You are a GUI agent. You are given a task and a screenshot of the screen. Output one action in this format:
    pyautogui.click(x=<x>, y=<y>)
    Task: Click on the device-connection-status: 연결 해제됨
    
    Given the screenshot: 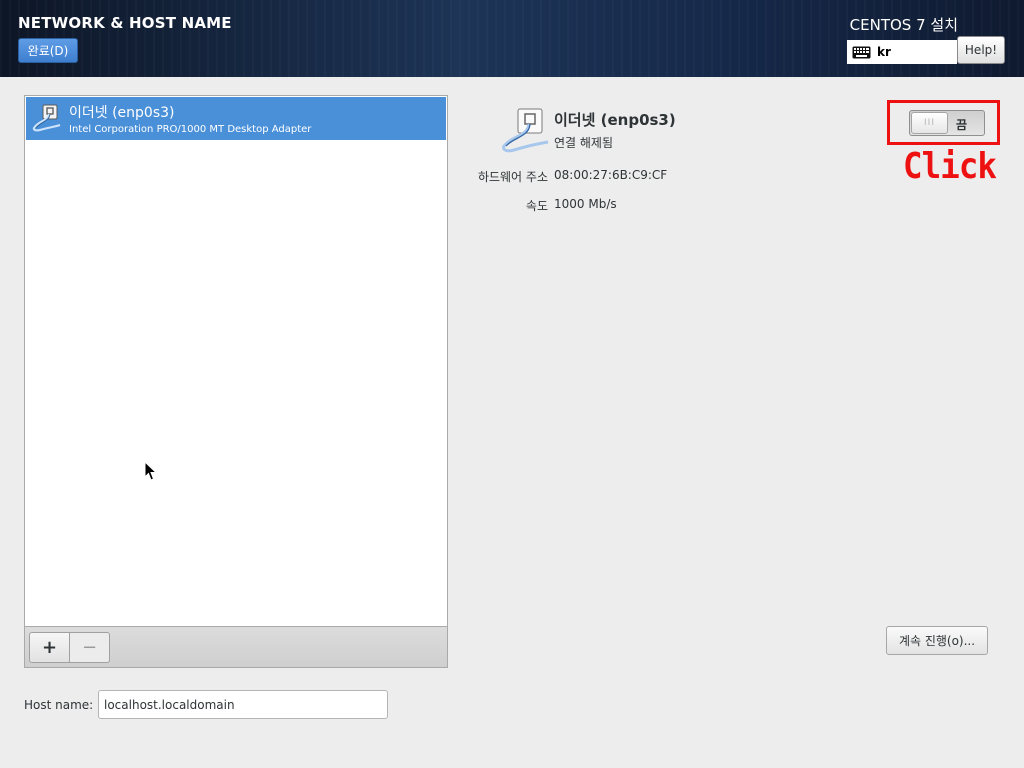 What is the action you would take?
    pyautogui.click(x=584, y=143)
    